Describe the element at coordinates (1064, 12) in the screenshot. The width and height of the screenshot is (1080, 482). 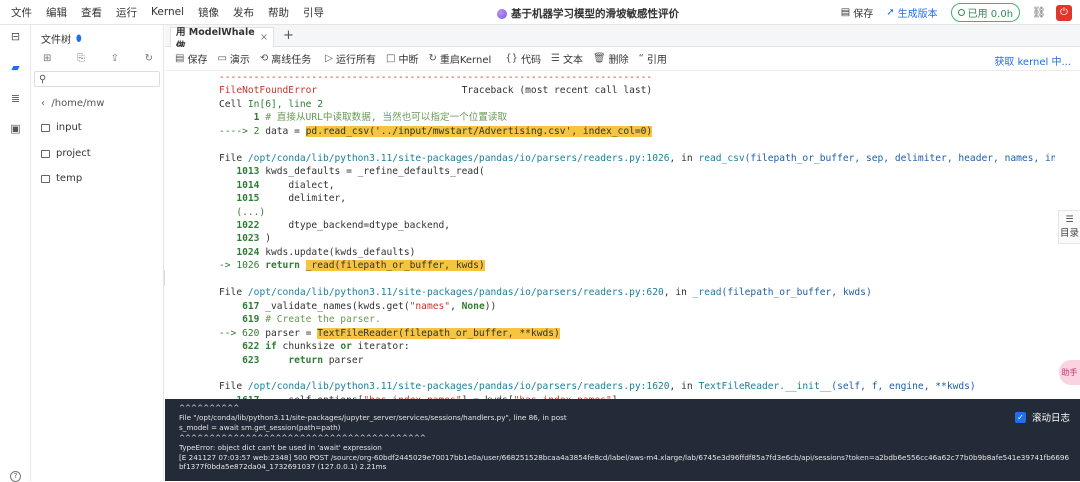
I see `power-icon: ⏻` at that location.